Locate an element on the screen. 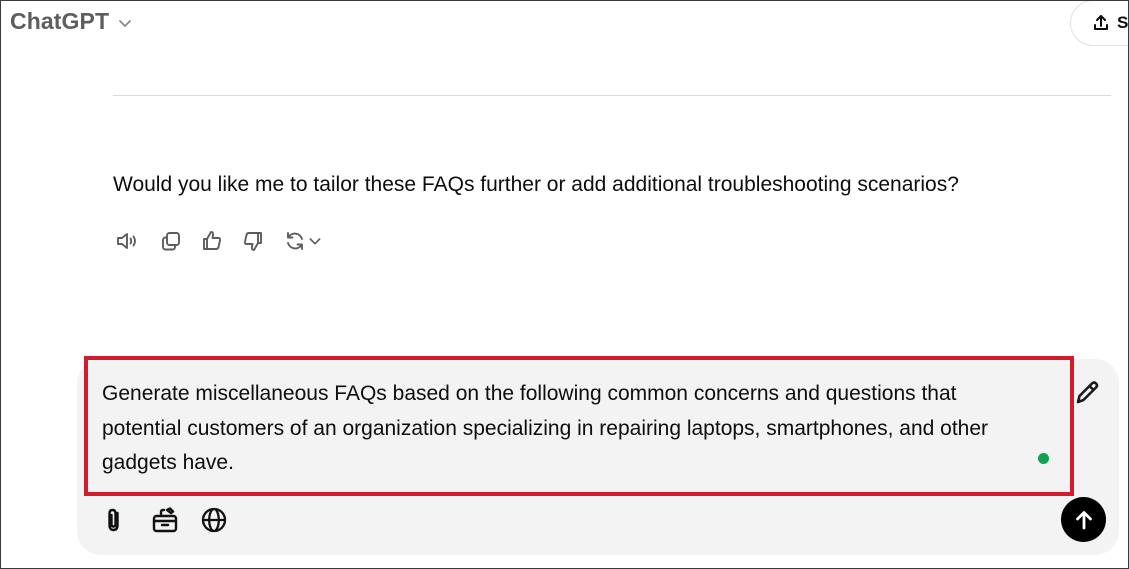  paperclip-icon is located at coordinates (113, 520).